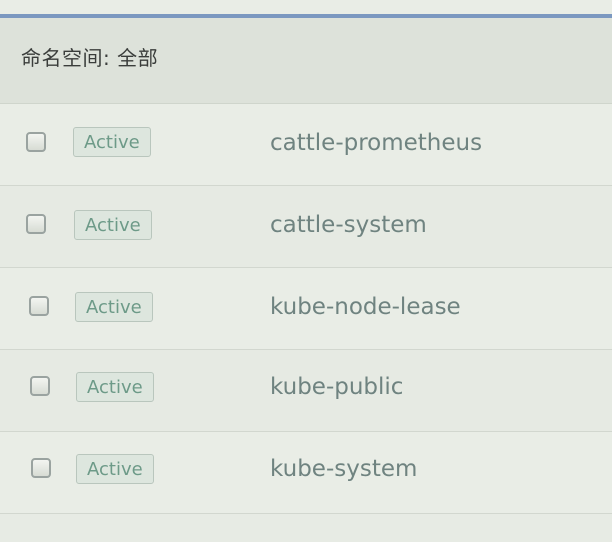 This screenshot has width=612, height=542. What do you see at coordinates (336, 387) in the screenshot?
I see `namespace-name-link: kube-public` at bounding box center [336, 387].